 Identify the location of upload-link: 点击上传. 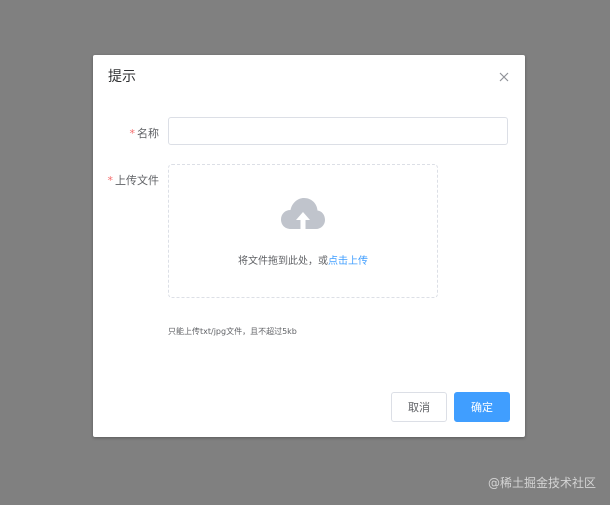
(348, 261).